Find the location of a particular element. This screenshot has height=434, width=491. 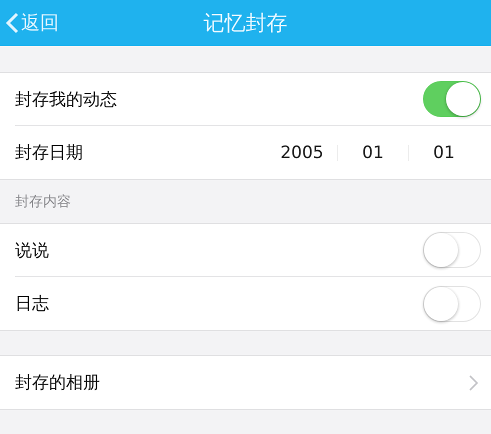

row-label: 日志 is located at coordinates (32, 304).